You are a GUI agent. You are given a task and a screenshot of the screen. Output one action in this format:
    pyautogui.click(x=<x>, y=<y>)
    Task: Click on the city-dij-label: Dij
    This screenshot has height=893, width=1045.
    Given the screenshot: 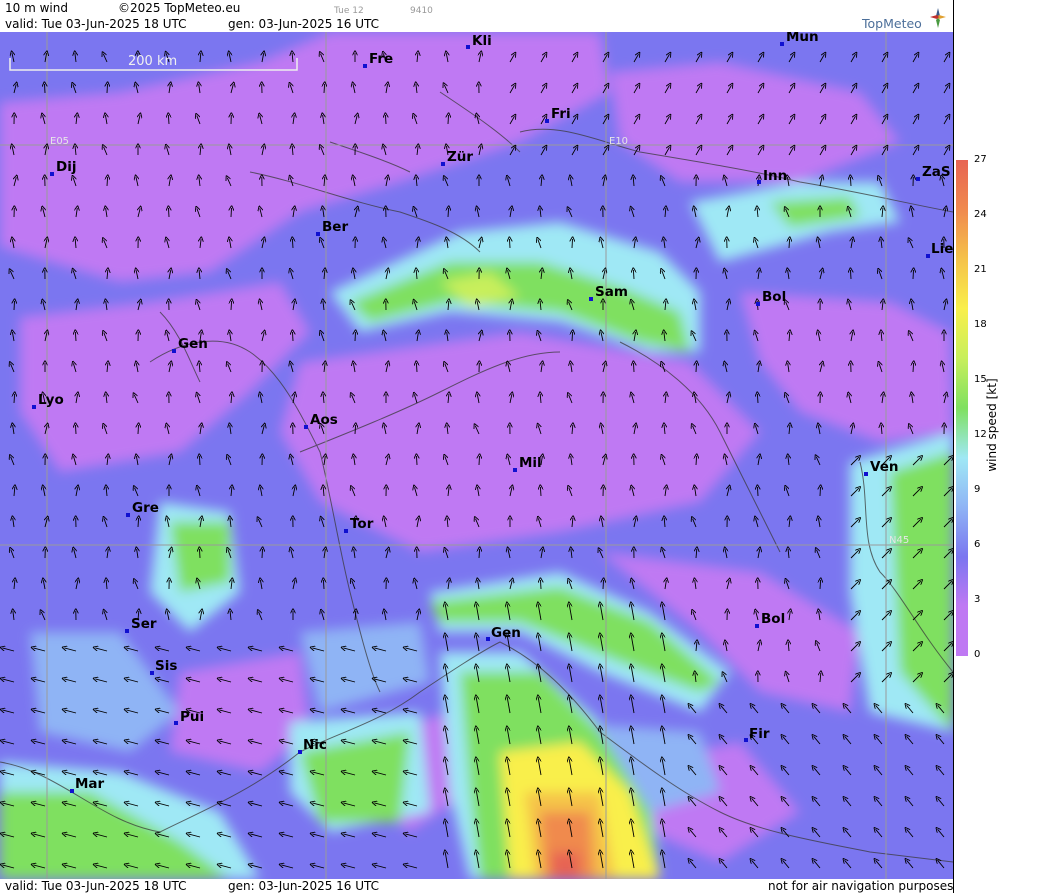 What is the action you would take?
    pyautogui.click(x=66, y=167)
    